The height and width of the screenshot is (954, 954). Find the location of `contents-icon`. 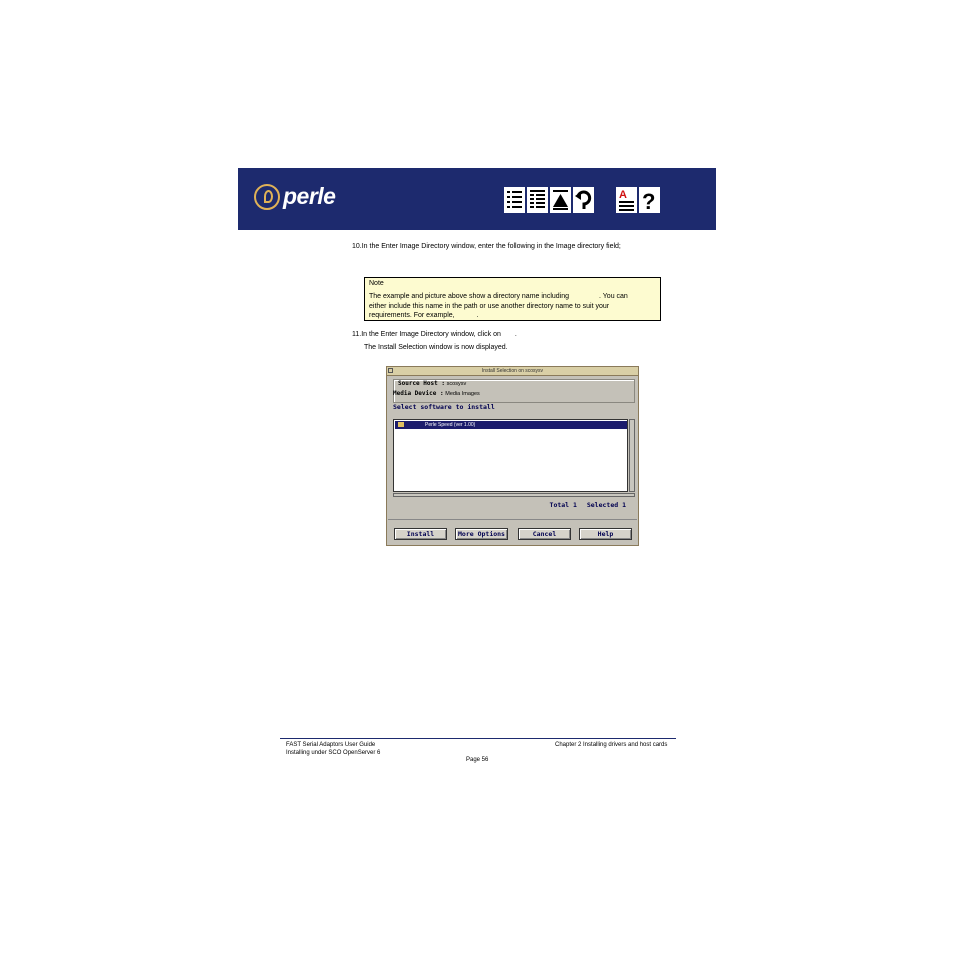

contents-icon is located at coordinates (514, 200).